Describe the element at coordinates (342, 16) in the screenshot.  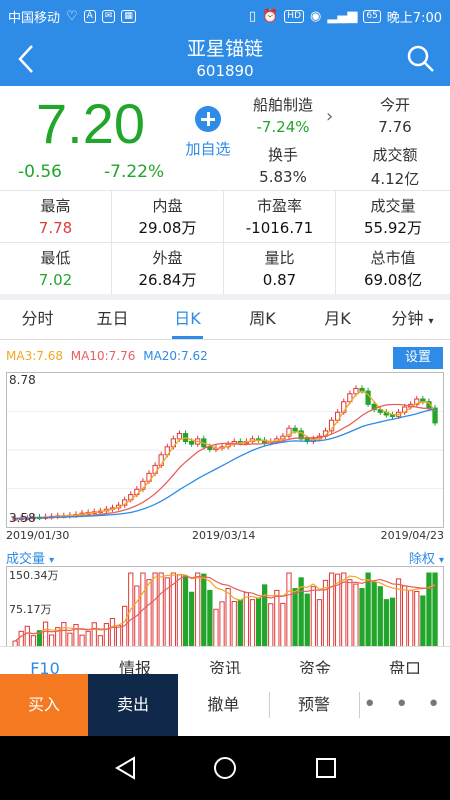
I see `signal-icon: ▂▄▆` at that location.